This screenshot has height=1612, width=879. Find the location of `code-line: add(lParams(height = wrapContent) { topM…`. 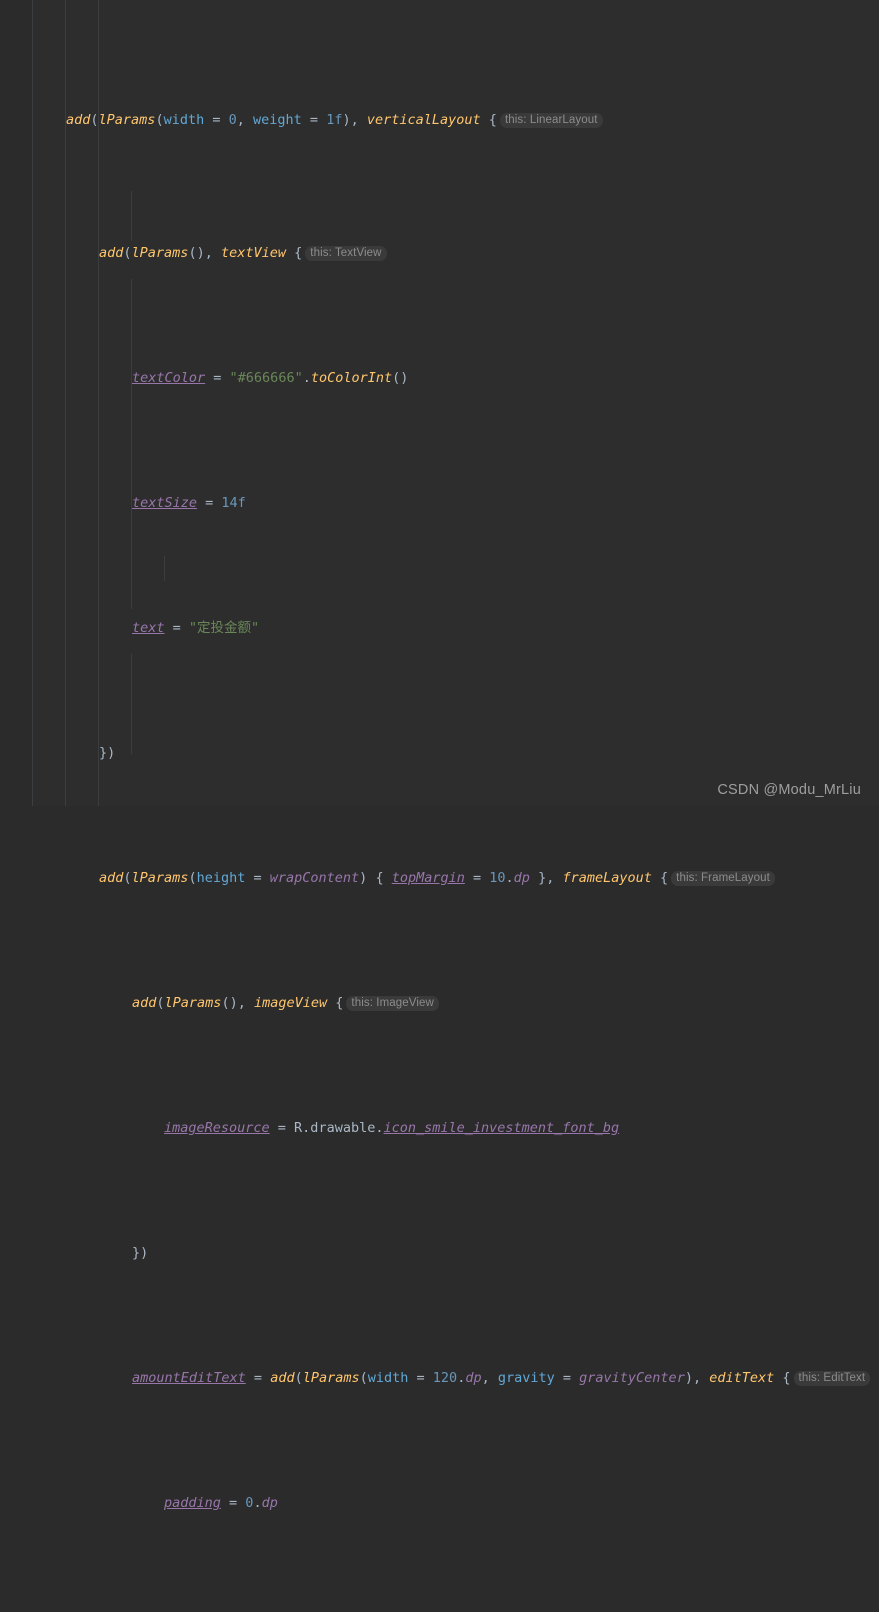

code-line: add(lParams(height = wrapContent) { topM… is located at coordinates (456, 878).